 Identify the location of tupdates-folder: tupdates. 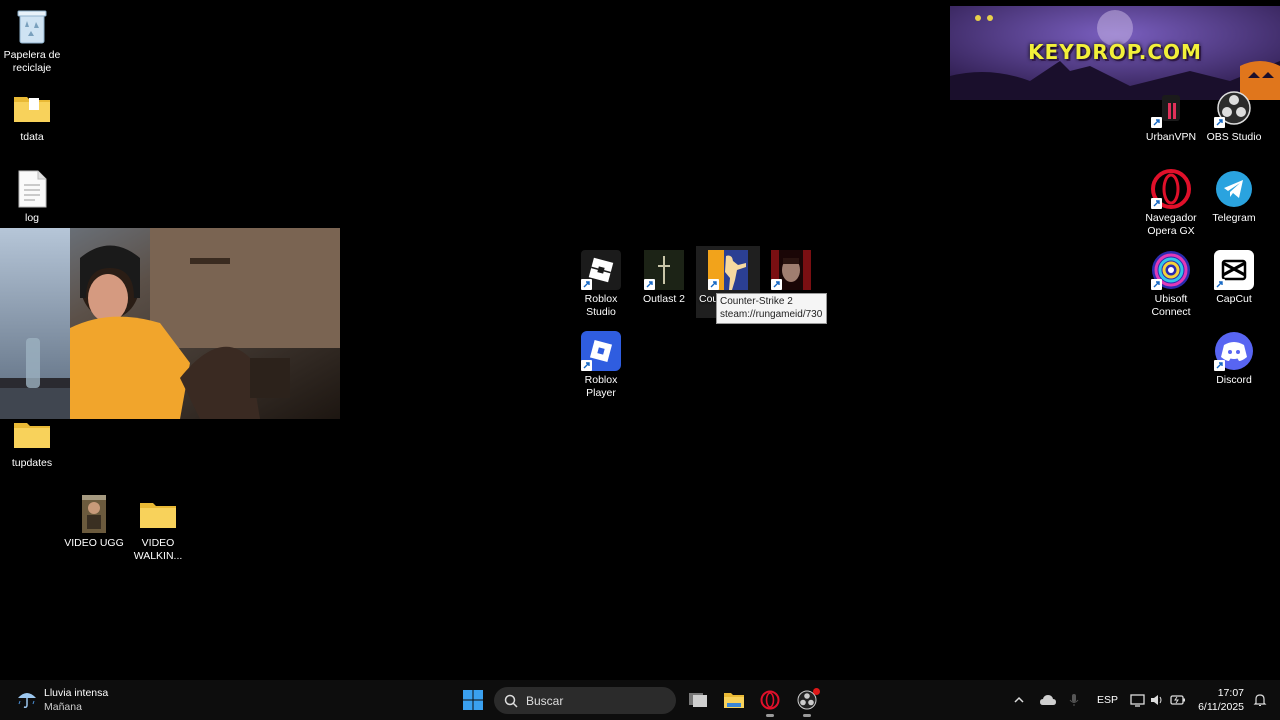
(32, 442).